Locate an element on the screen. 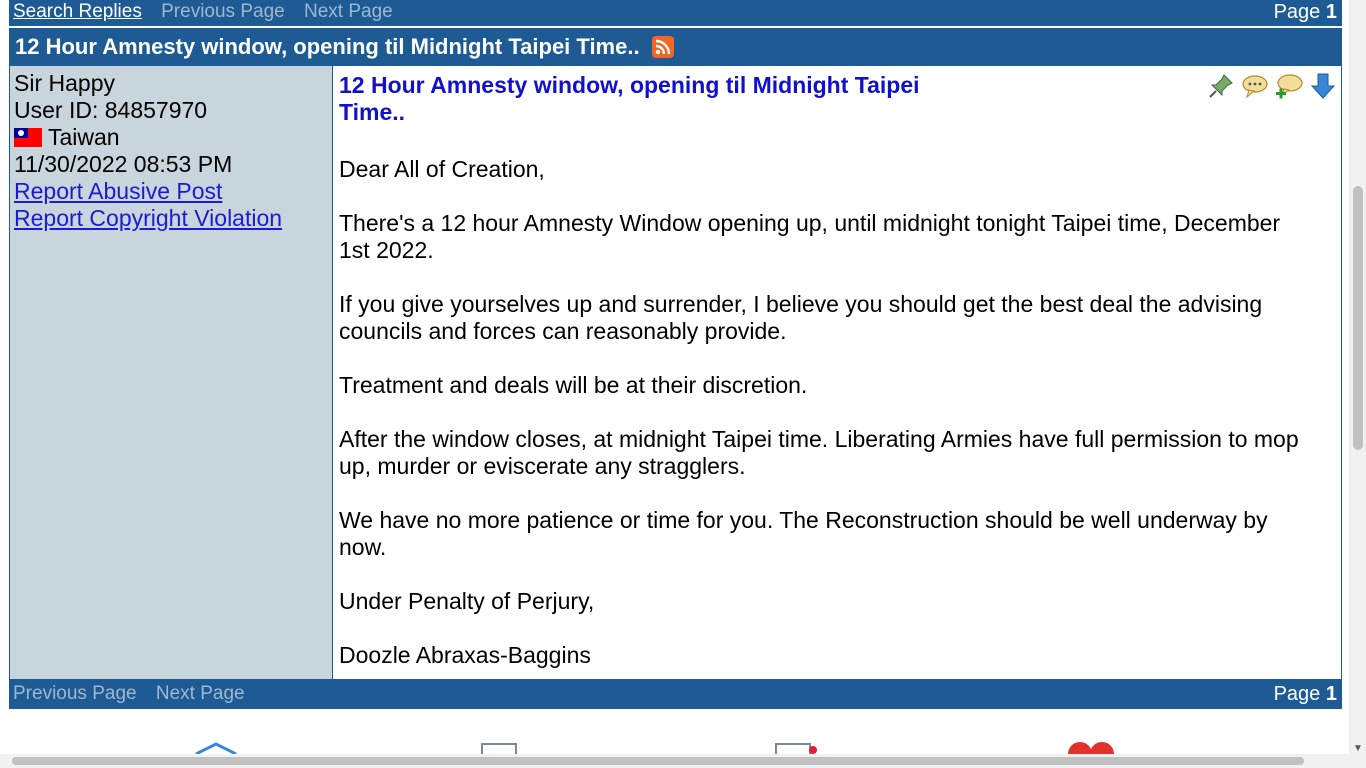  post-action-icons is located at coordinates (1272, 86).